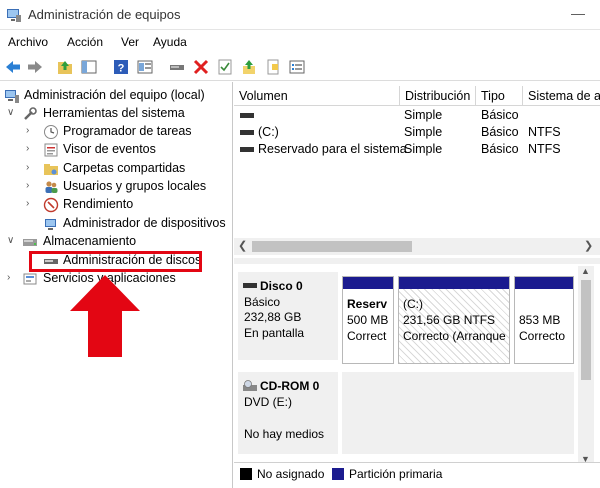 The width and height of the screenshot is (600, 488). I want to click on toolbar: ?, so click(300, 67).